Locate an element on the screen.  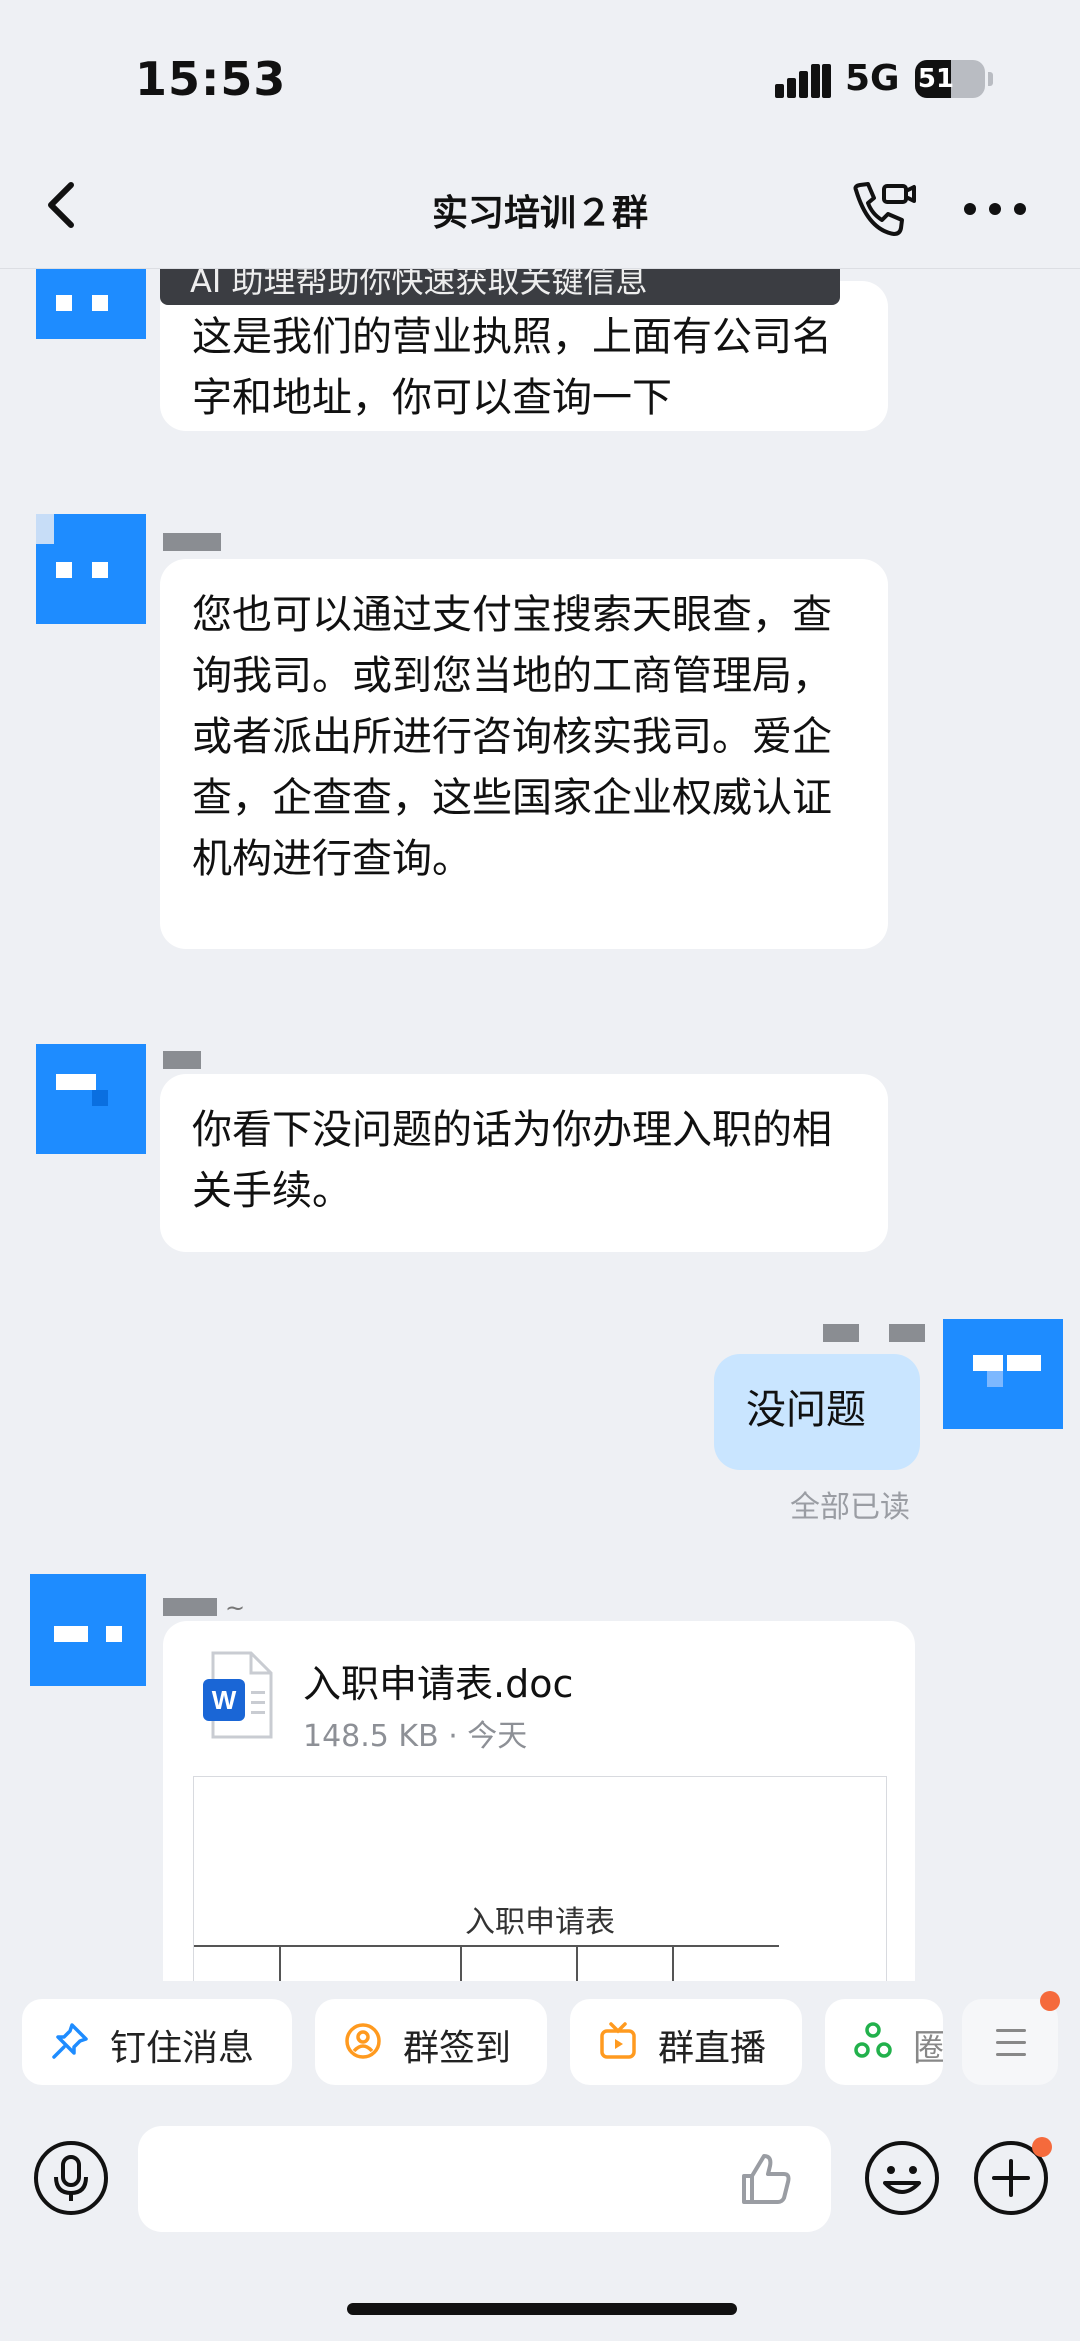
more-dots-icon is located at coordinates (995, 209).